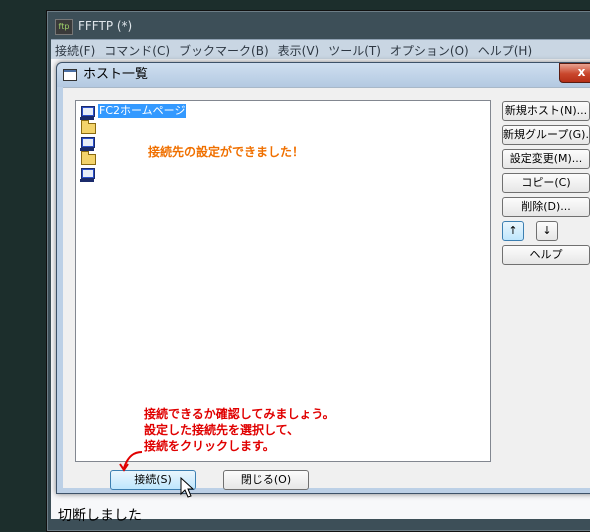  Describe the element at coordinates (226, 152) in the screenshot. I see `annotation-done: 接続先の設定ができました！` at that location.